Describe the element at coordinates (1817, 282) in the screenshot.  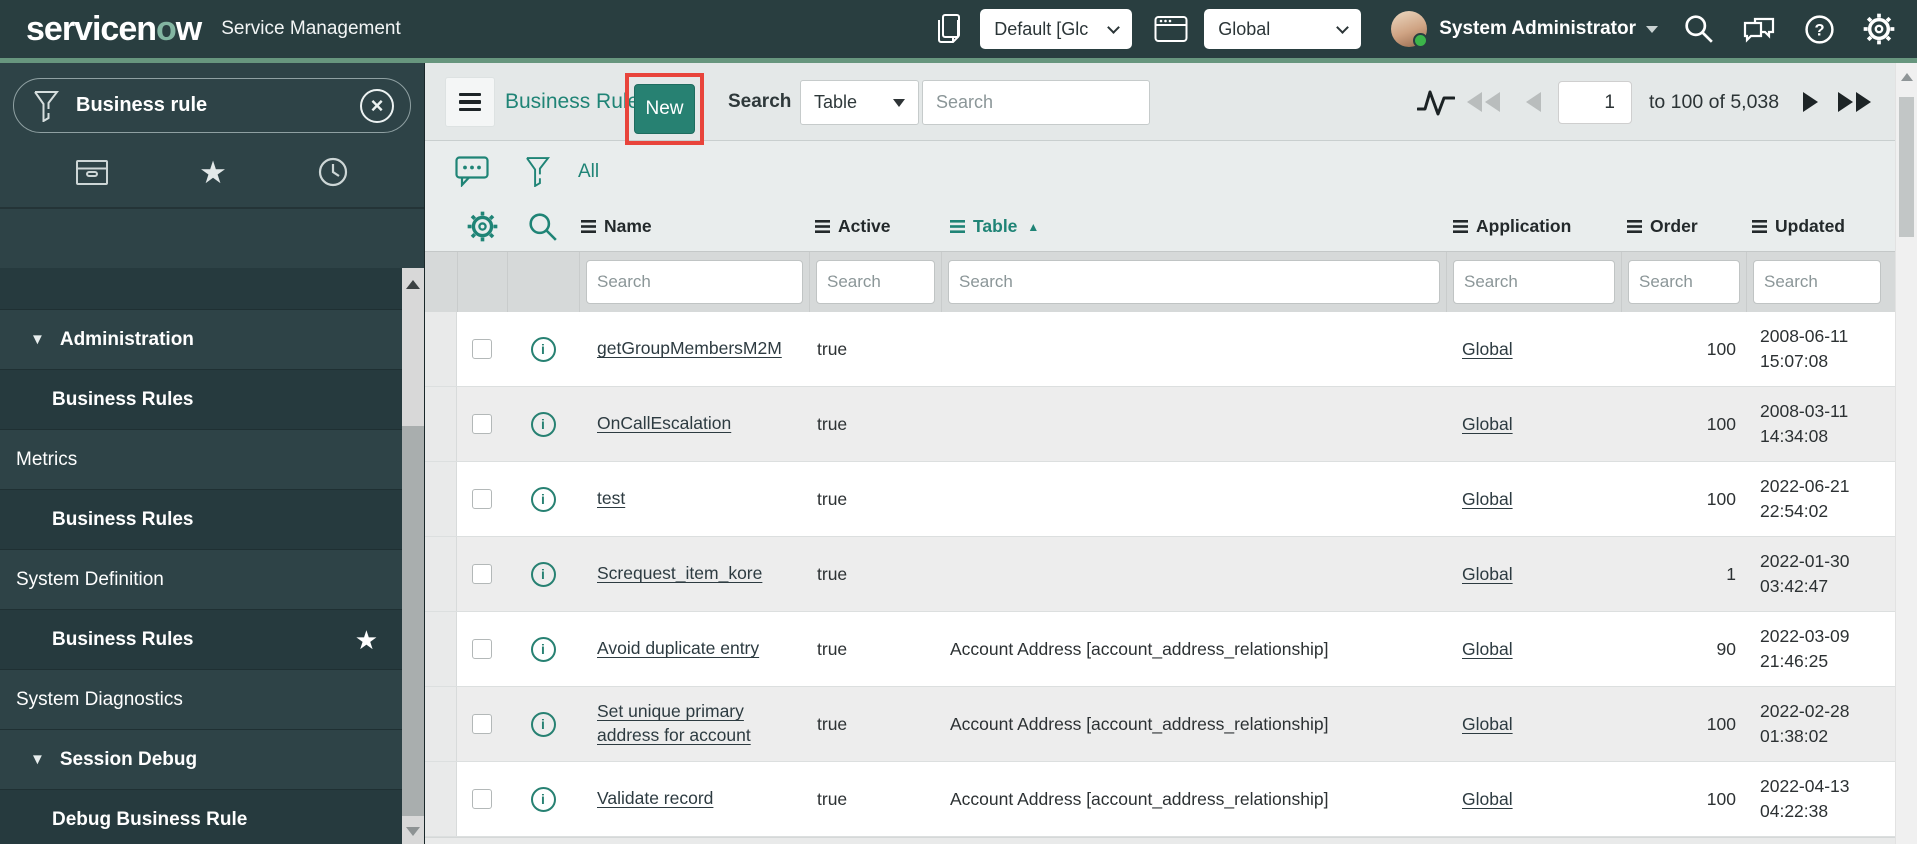
I see `filter-input-updated` at that location.